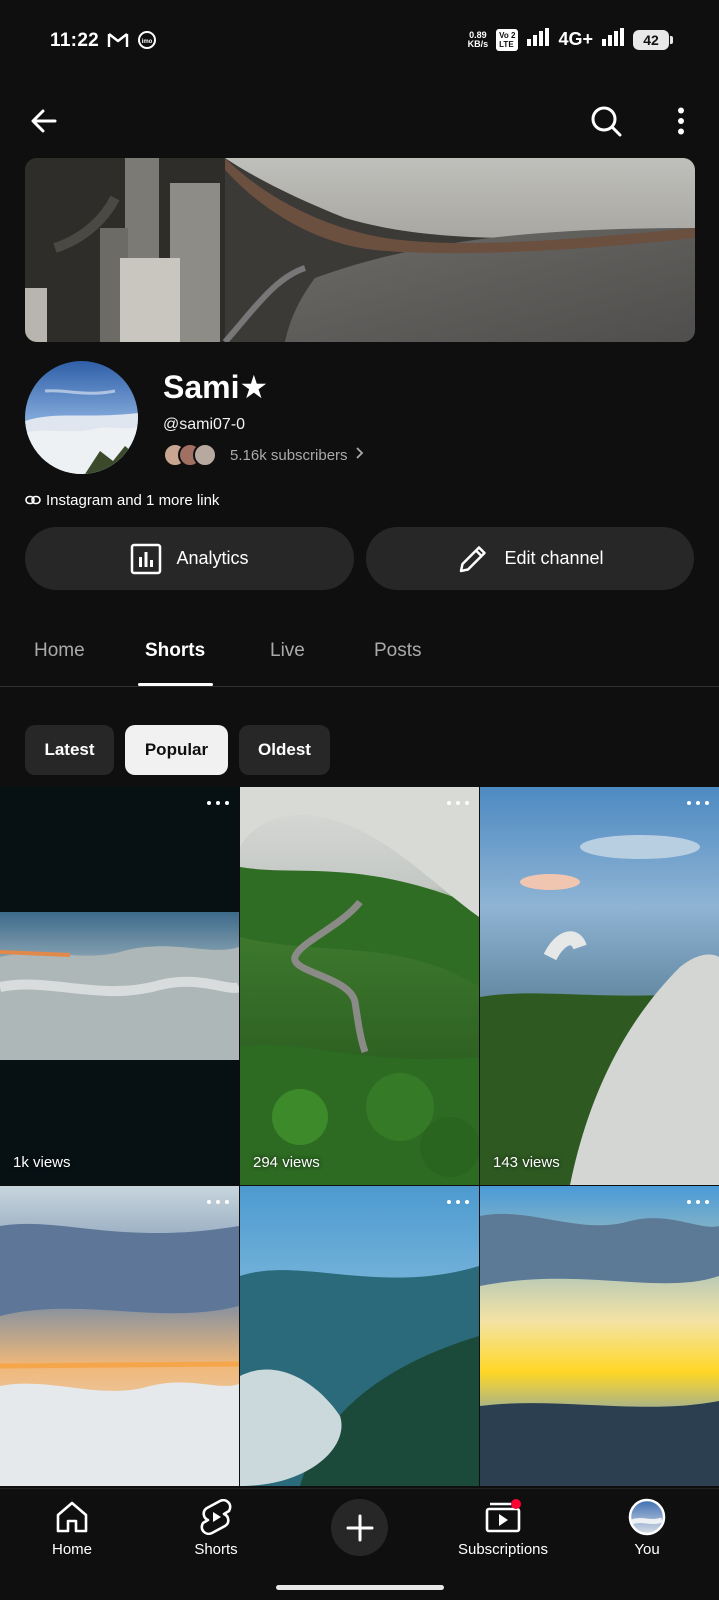  What do you see at coordinates (398, 651) in the screenshot?
I see `tab-posts: Posts` at bounding box center [398, 651].